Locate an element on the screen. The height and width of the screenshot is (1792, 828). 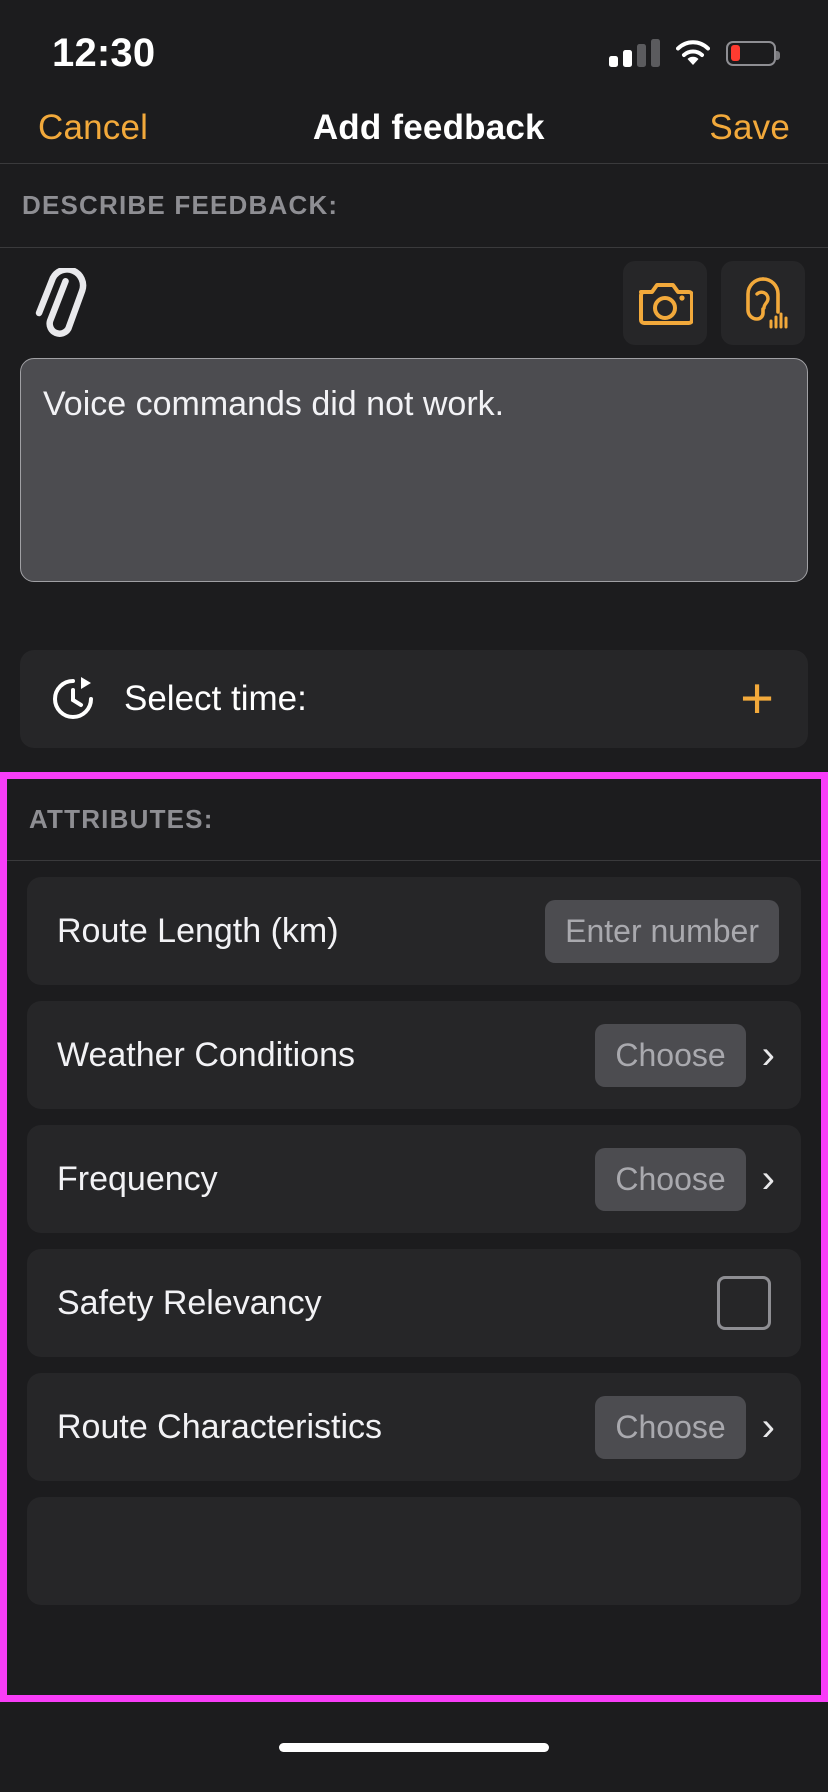
camera-icon is located at coordinates (666, 304).